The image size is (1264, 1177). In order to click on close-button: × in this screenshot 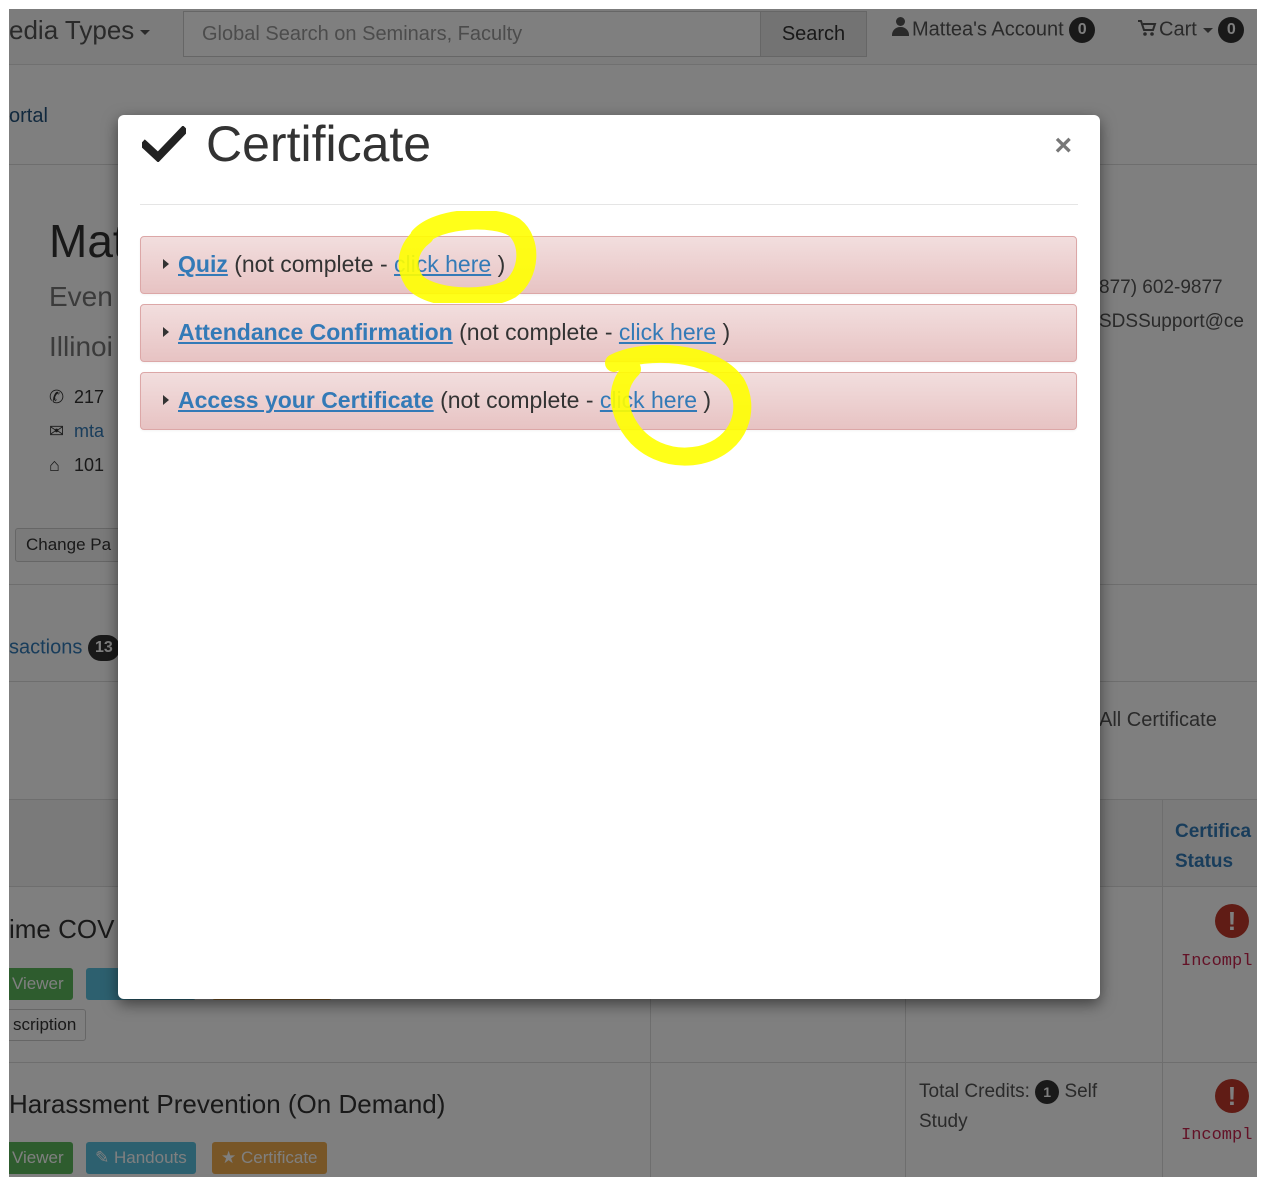, I will do `click(1063, 146)`.